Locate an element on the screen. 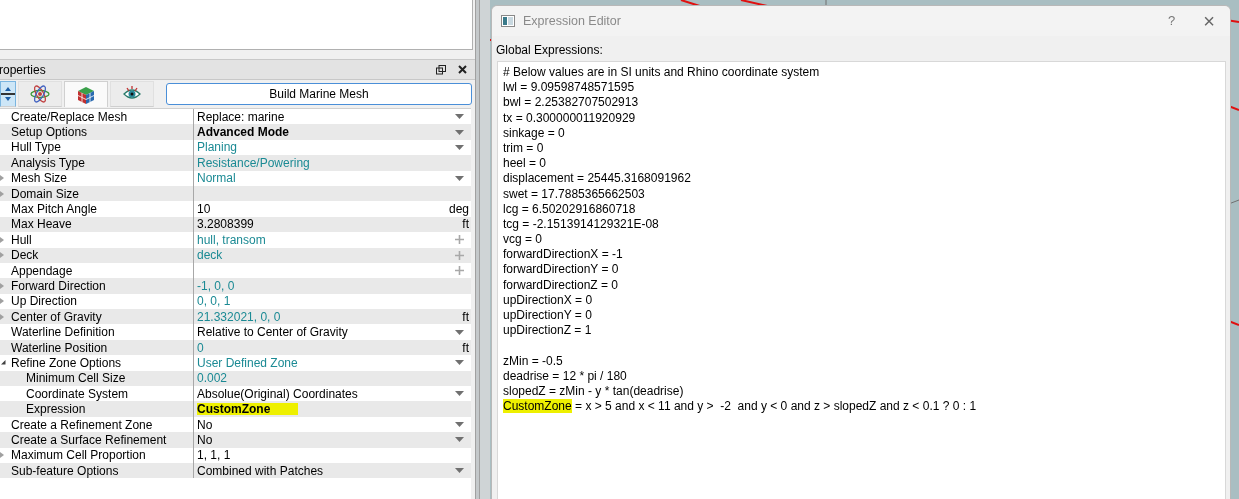 The image size is (1239, 499). property-label: Center of Gravity is located at coordinates (56, 316).